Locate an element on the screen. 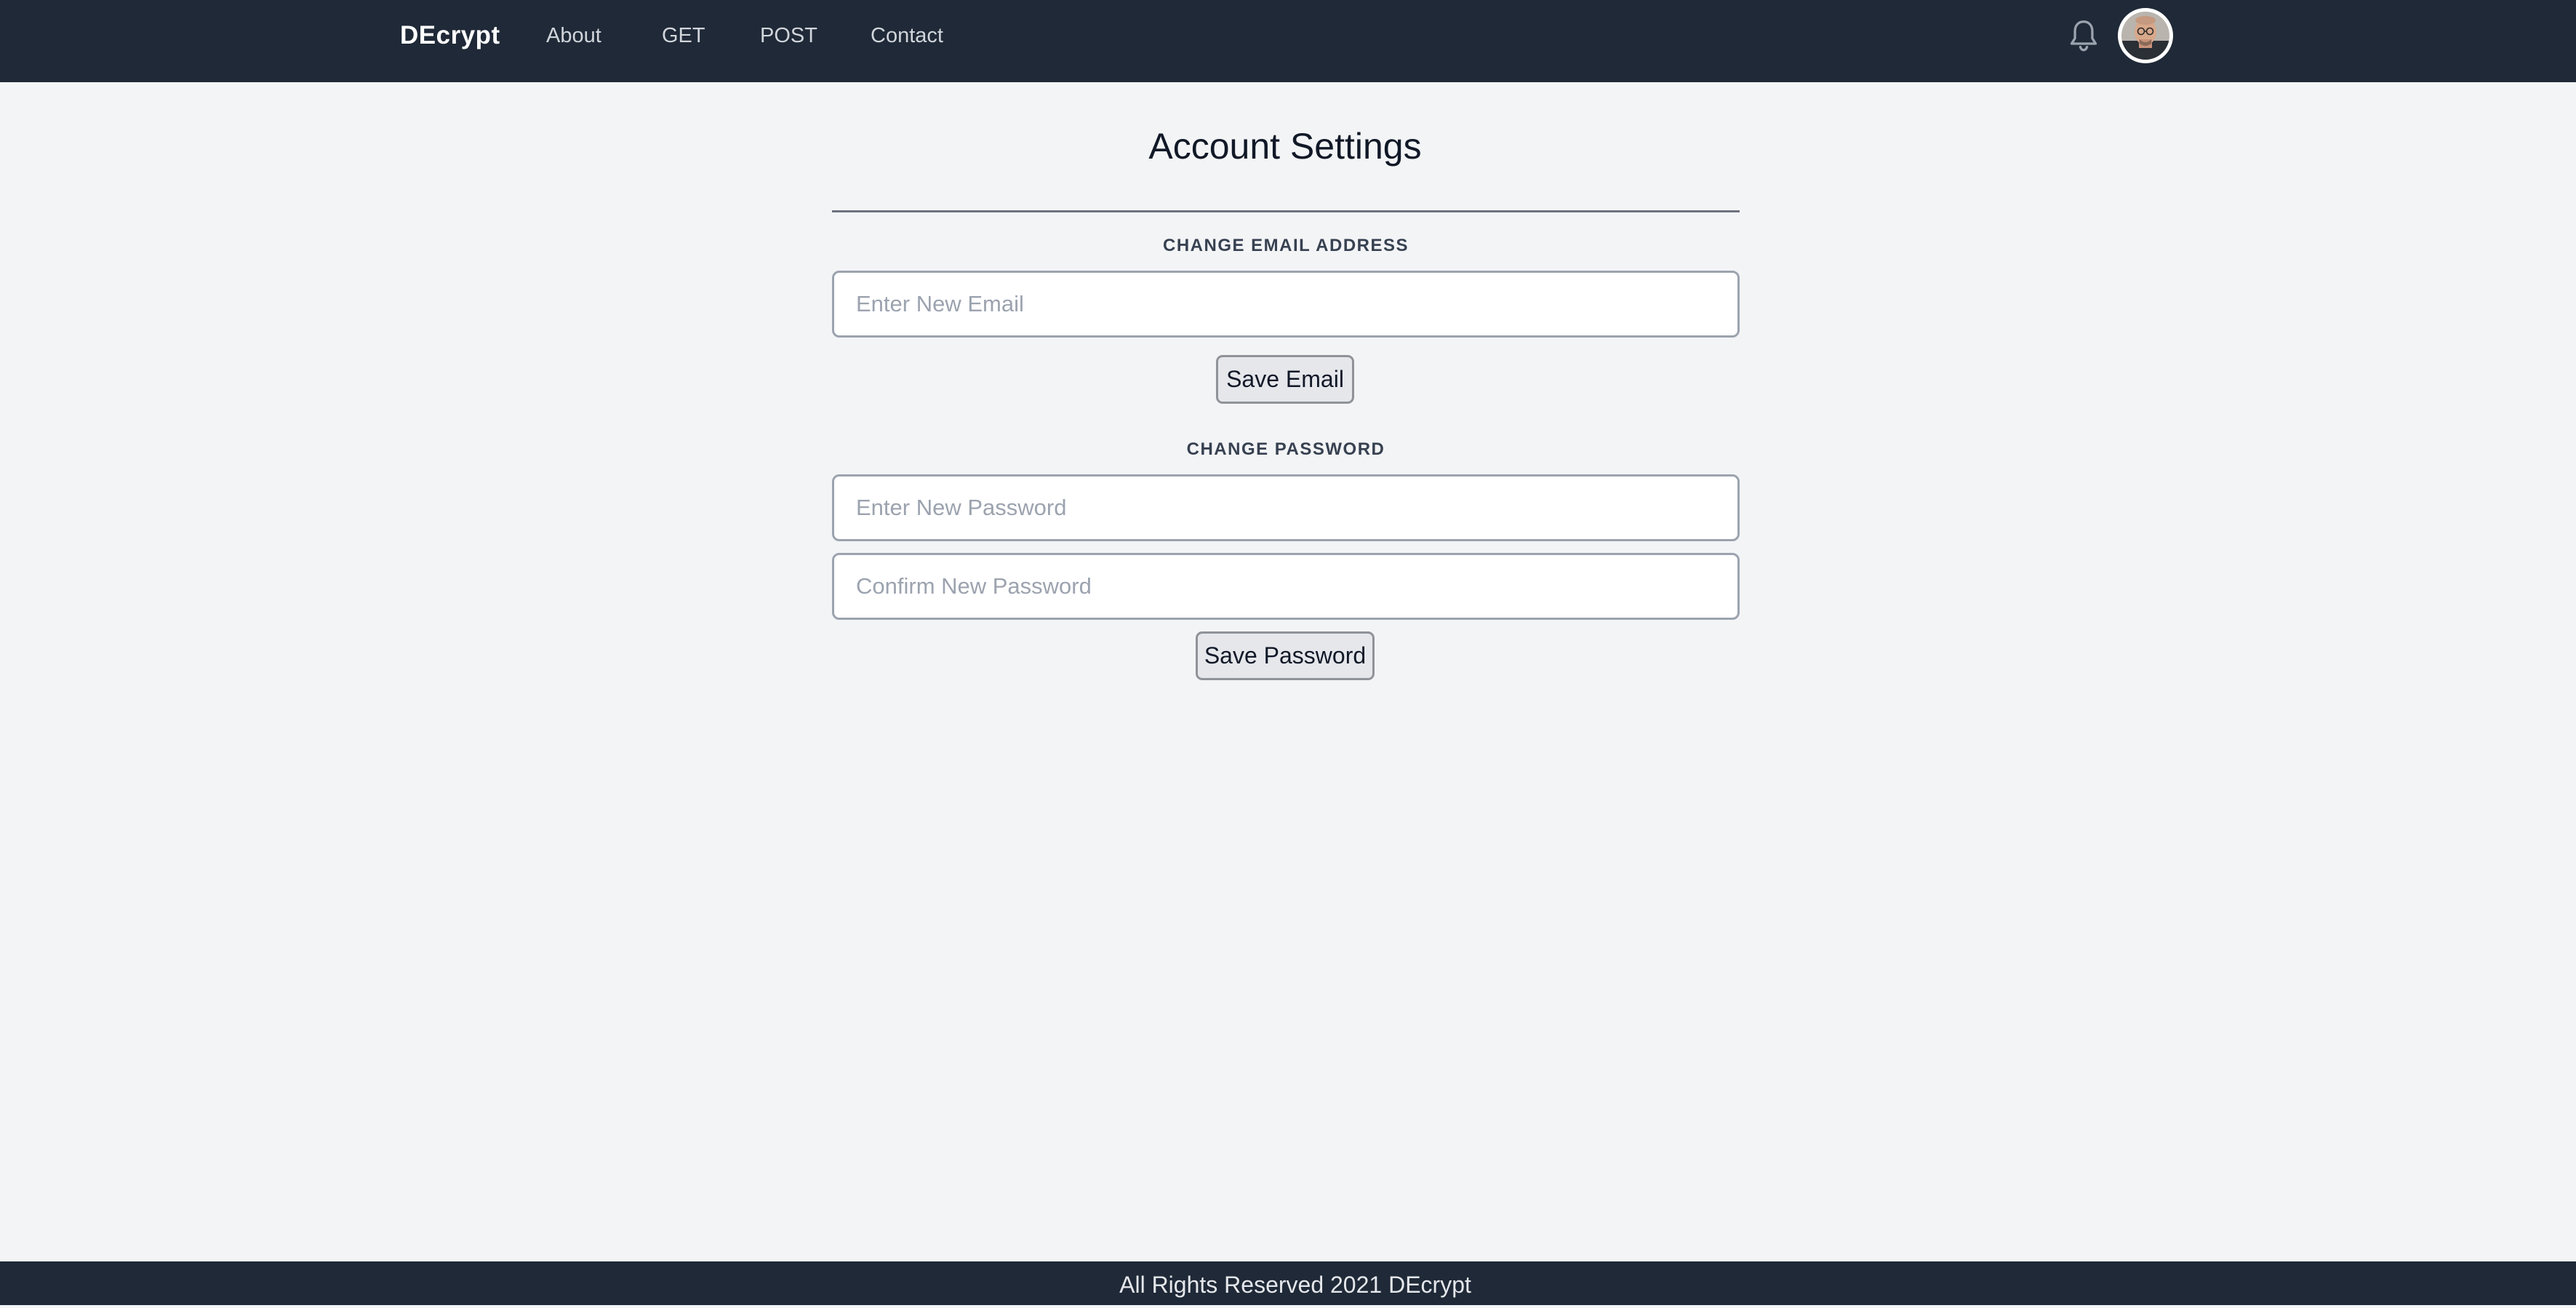 Image resolution: width=2576 pixels, height=1308 pixels. title-divider is located at coordinates (1286, 211).